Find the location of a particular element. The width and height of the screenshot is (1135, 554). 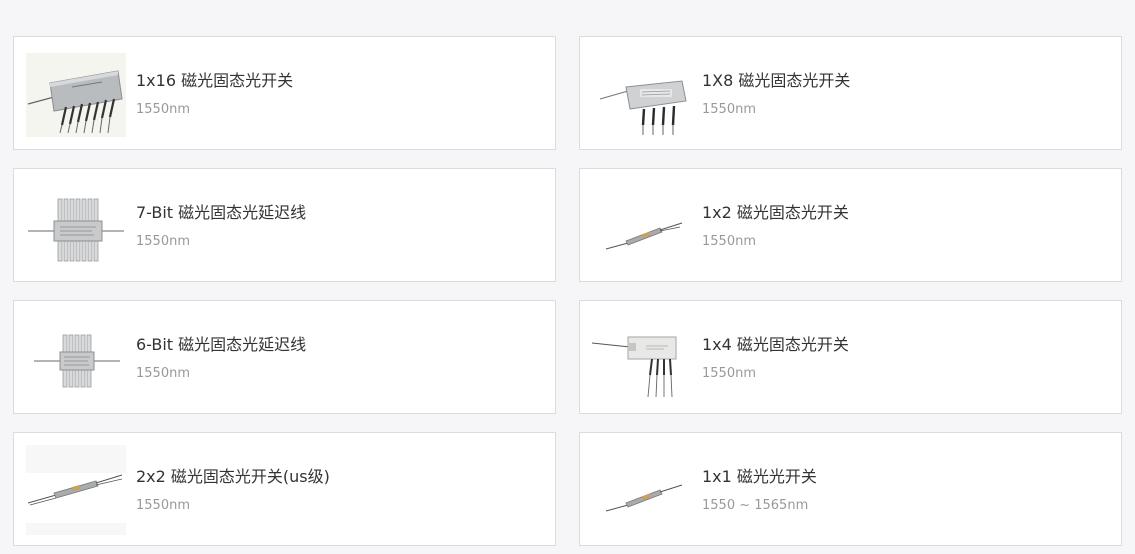

product-image-2x2-switch is located at coordinates (76, 490).